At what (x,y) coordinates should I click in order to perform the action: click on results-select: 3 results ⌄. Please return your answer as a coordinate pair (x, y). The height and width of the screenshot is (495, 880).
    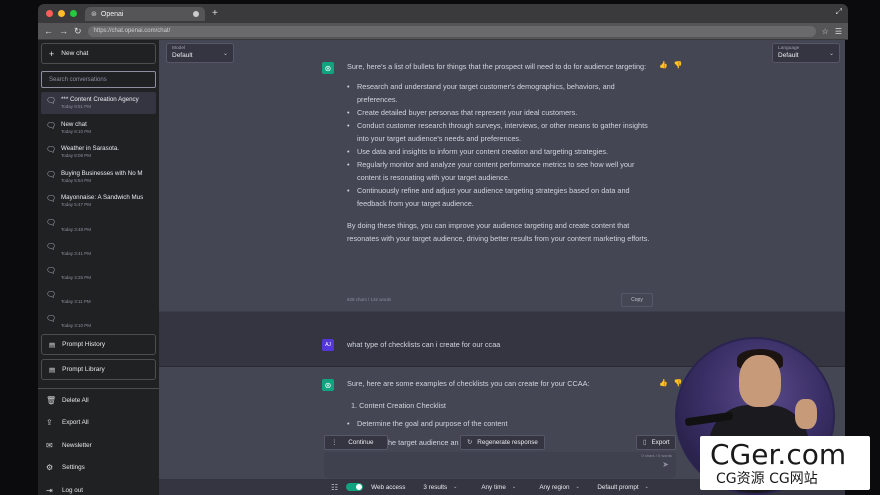
    Looking at the image, I should click on (445, 487).